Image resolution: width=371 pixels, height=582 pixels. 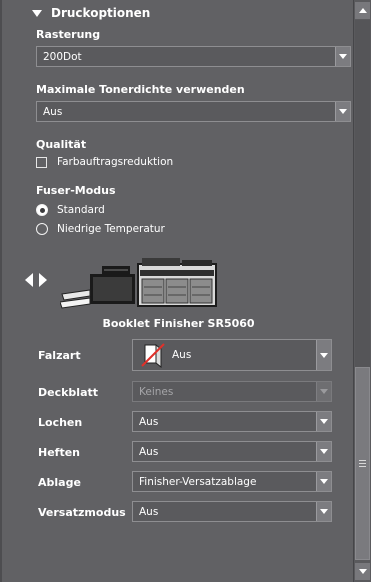 What do you see at coordinates (41, 162) in the screenshot?
I see `farbauftragsreduktion-checkbox` at bounding box center [41, 162].